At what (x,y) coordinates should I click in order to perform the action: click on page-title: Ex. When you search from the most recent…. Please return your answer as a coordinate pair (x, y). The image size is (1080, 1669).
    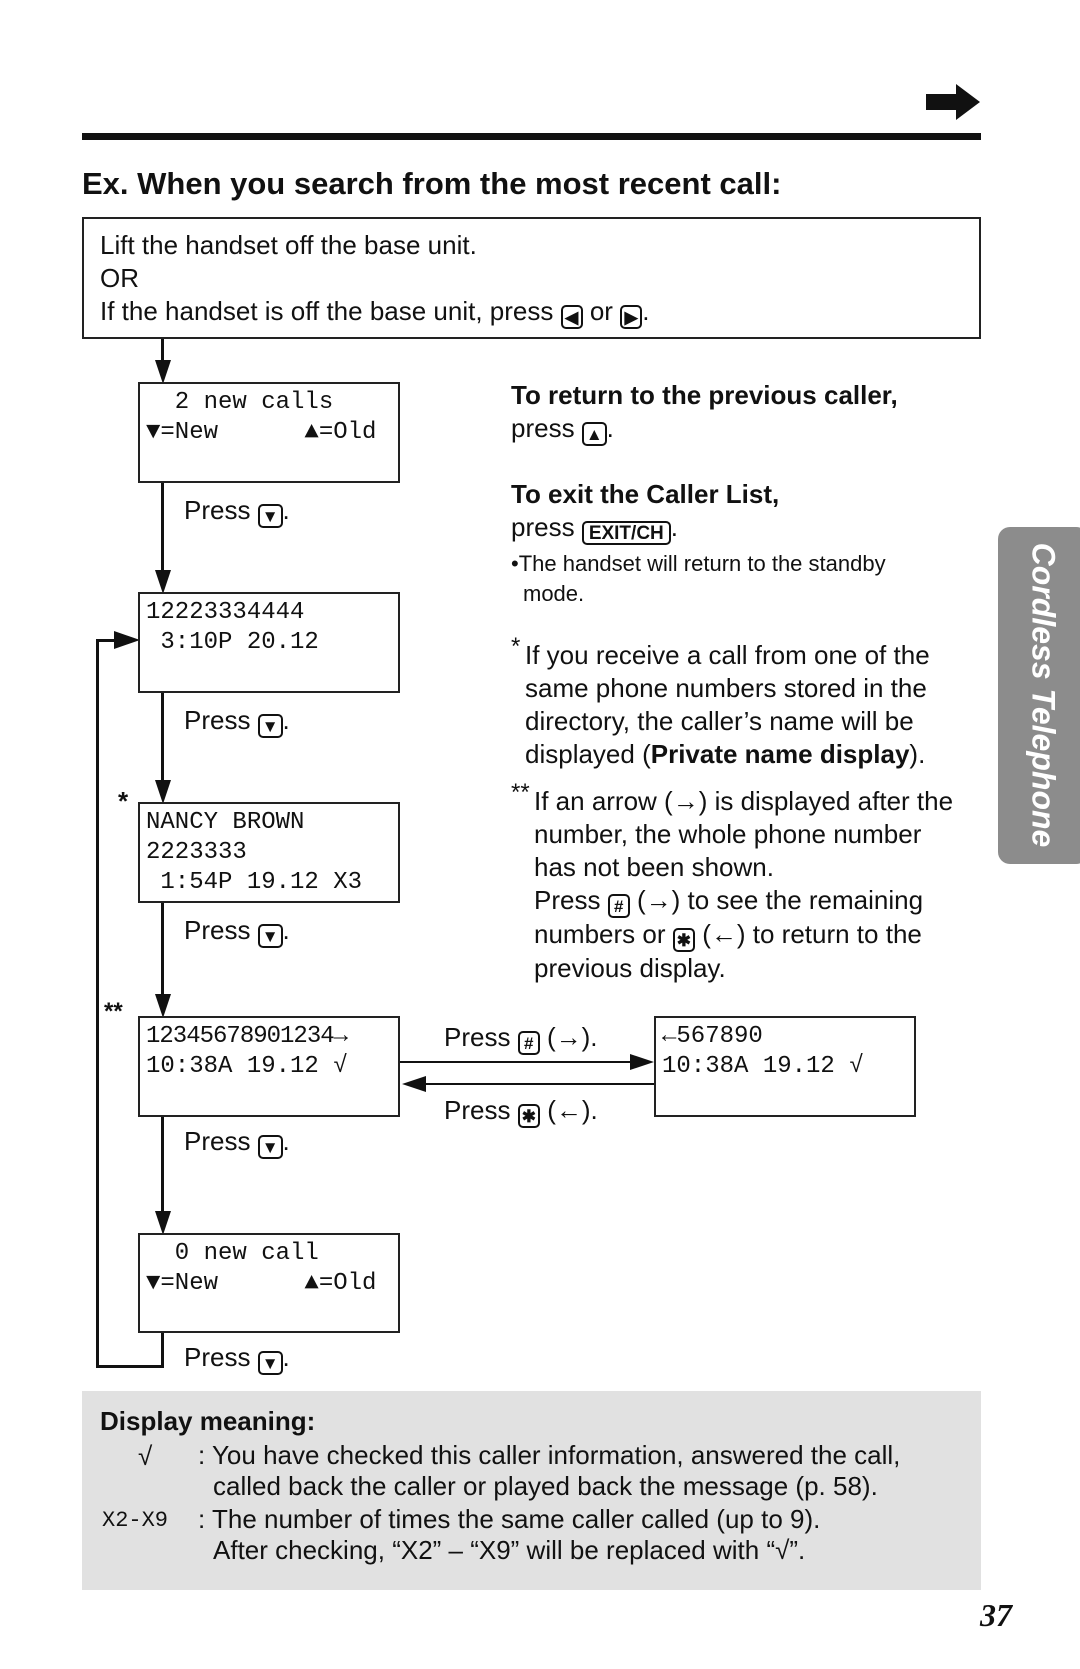
    Looking at the image, I should click on (432, 183).